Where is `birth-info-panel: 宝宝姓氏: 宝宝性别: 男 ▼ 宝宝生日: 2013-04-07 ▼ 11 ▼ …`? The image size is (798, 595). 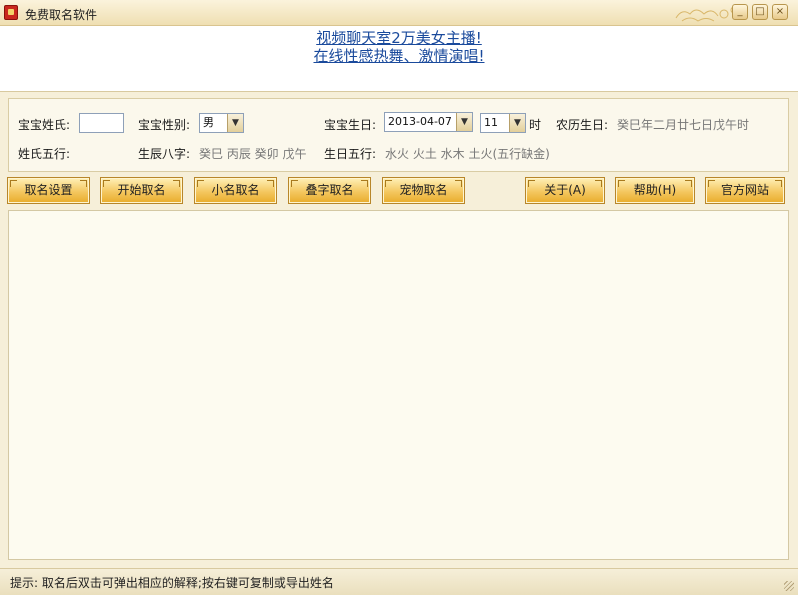 birth-info-panel: 宝宝姓氏: 宝宝性别: 男 ▼ 宝宝生日: 2013-04-07 ▼ 11 ▼ … is located at coordinates (398, 135).